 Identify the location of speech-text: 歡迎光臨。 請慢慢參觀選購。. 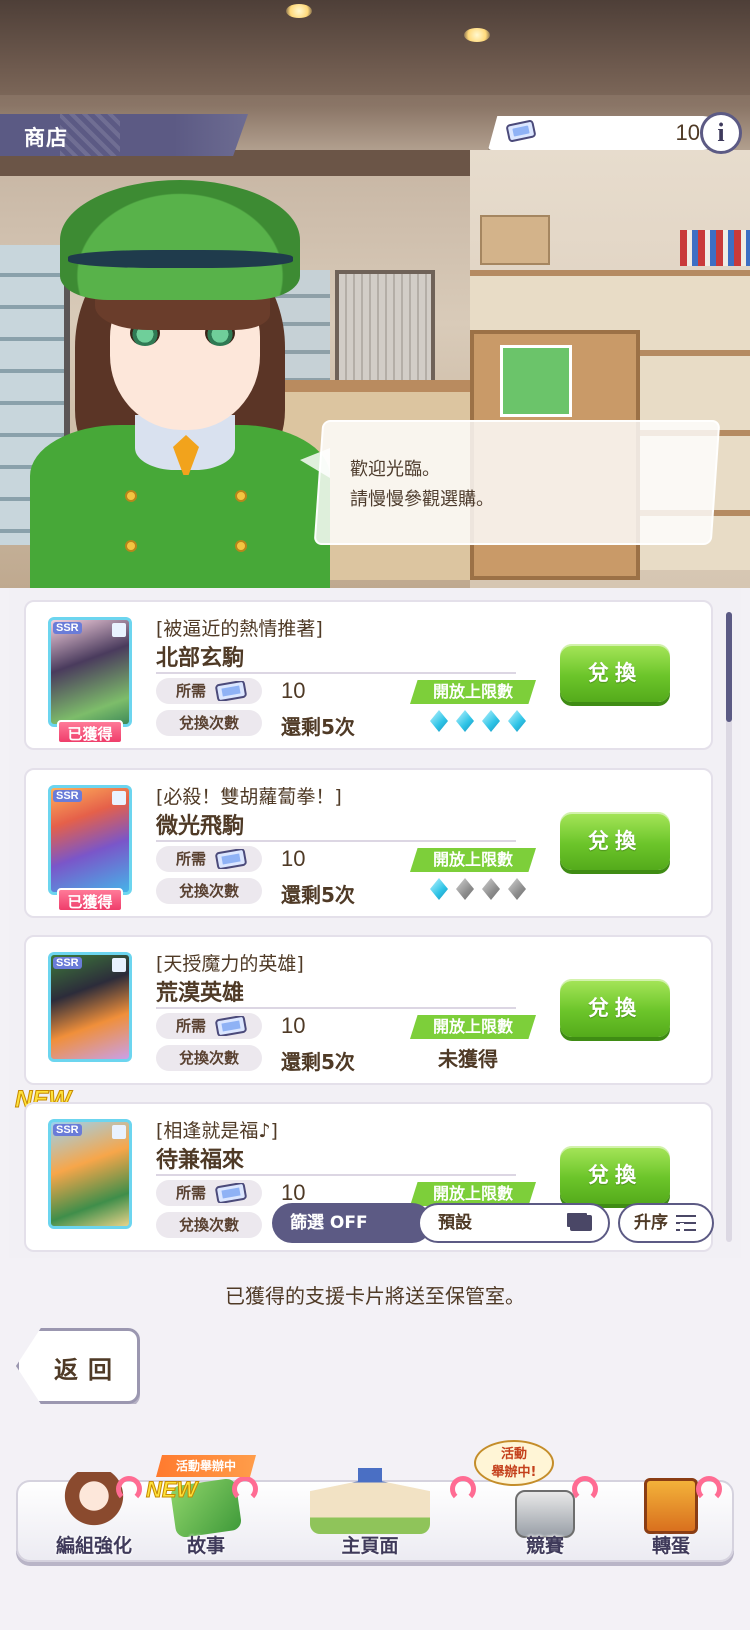
(422, 485).